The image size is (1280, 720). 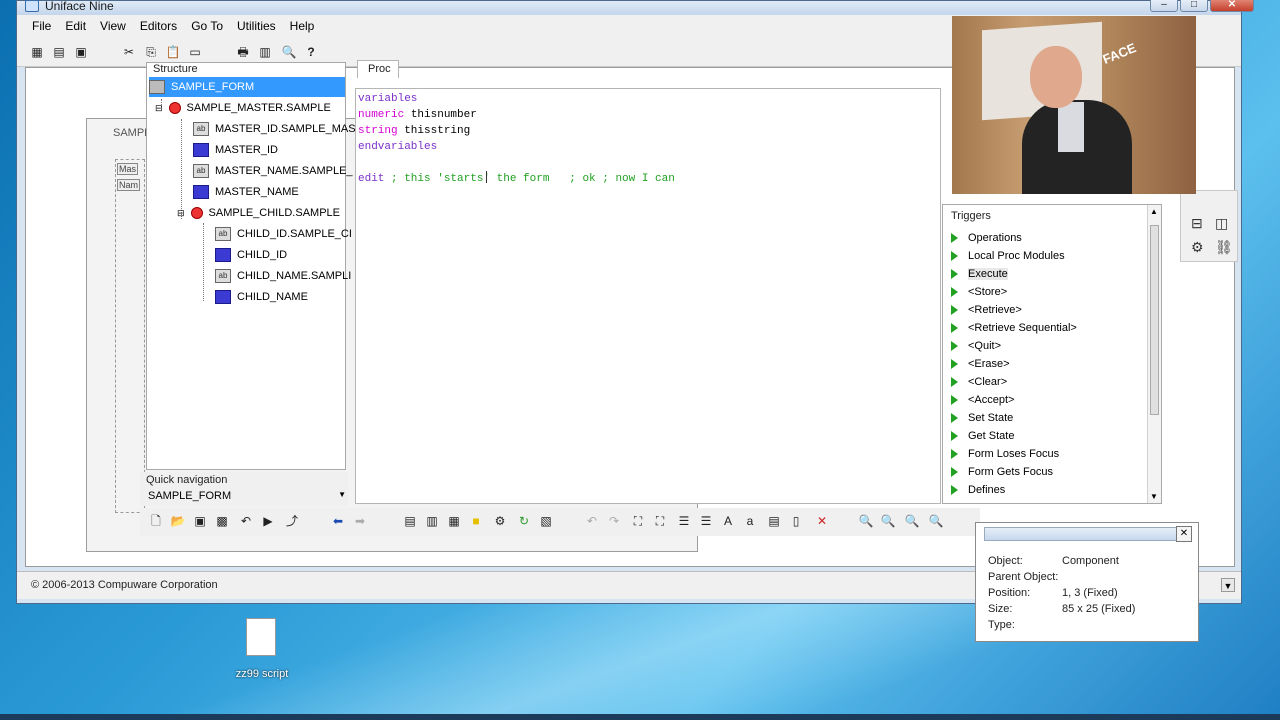 What do you see at coordinates (207, 26) in the screenshot?
I see `menu-go-to: Go To` at bounding box center [207, 26].